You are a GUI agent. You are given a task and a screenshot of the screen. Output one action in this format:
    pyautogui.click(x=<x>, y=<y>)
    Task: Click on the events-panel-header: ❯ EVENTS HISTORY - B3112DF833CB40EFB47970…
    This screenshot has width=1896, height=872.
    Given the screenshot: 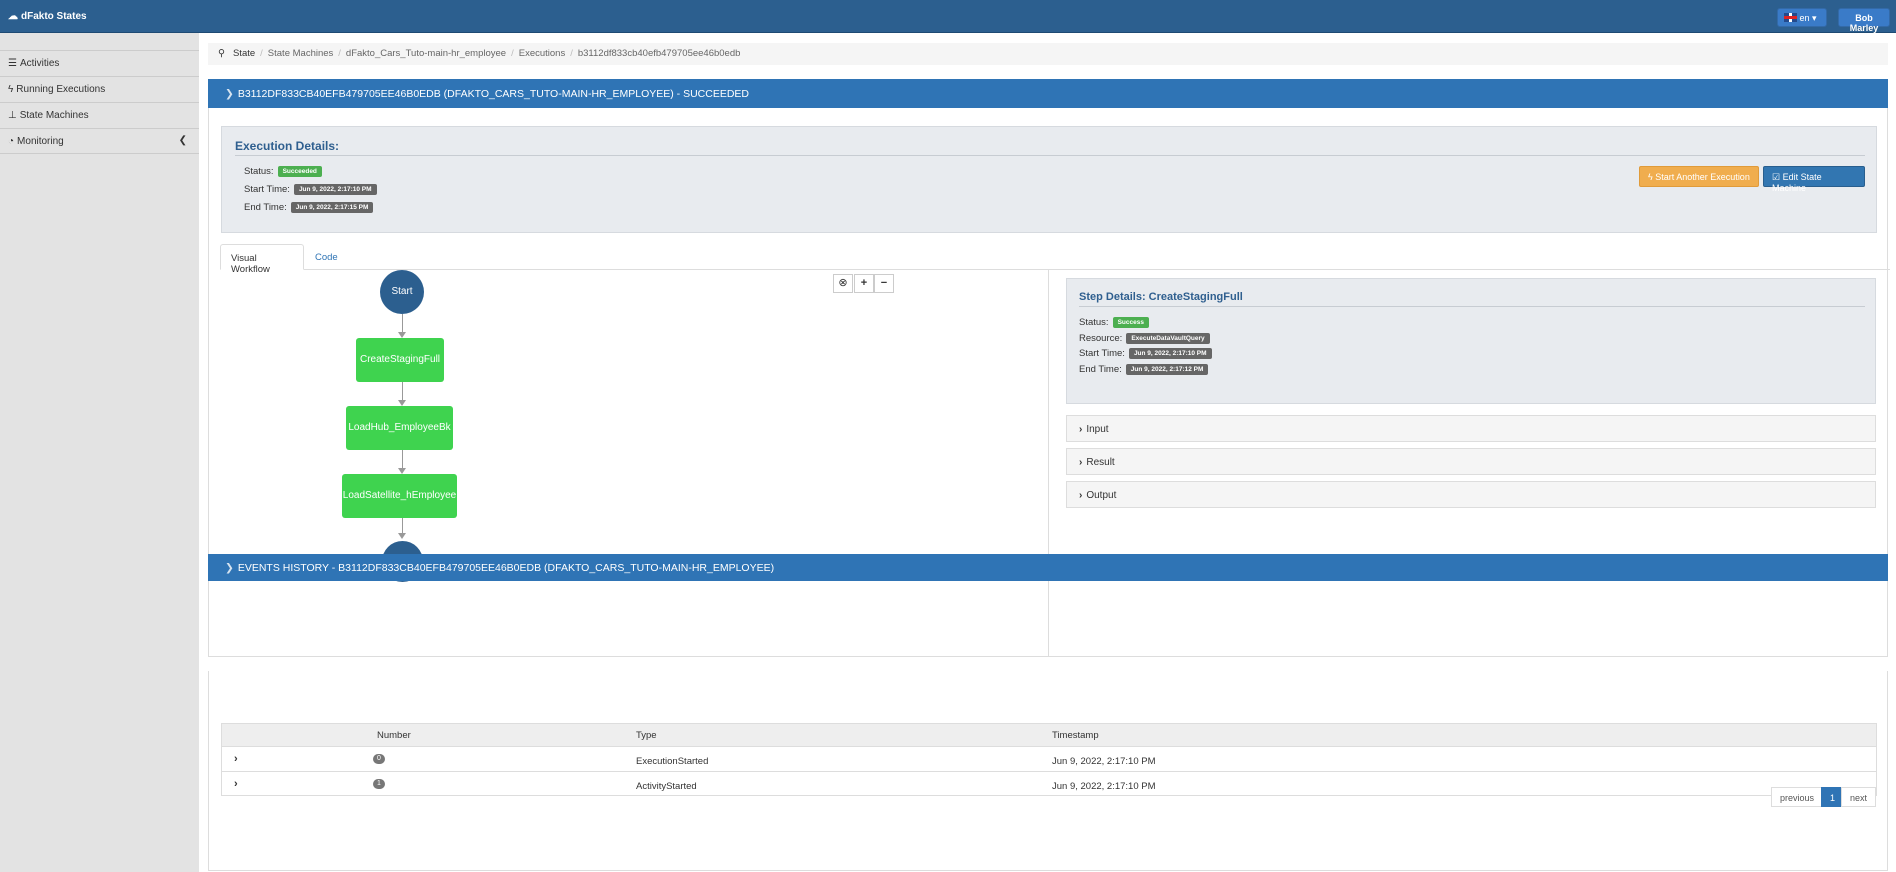 What is the action you would take?
    pyautogui.click(x=1048, y=567)
    